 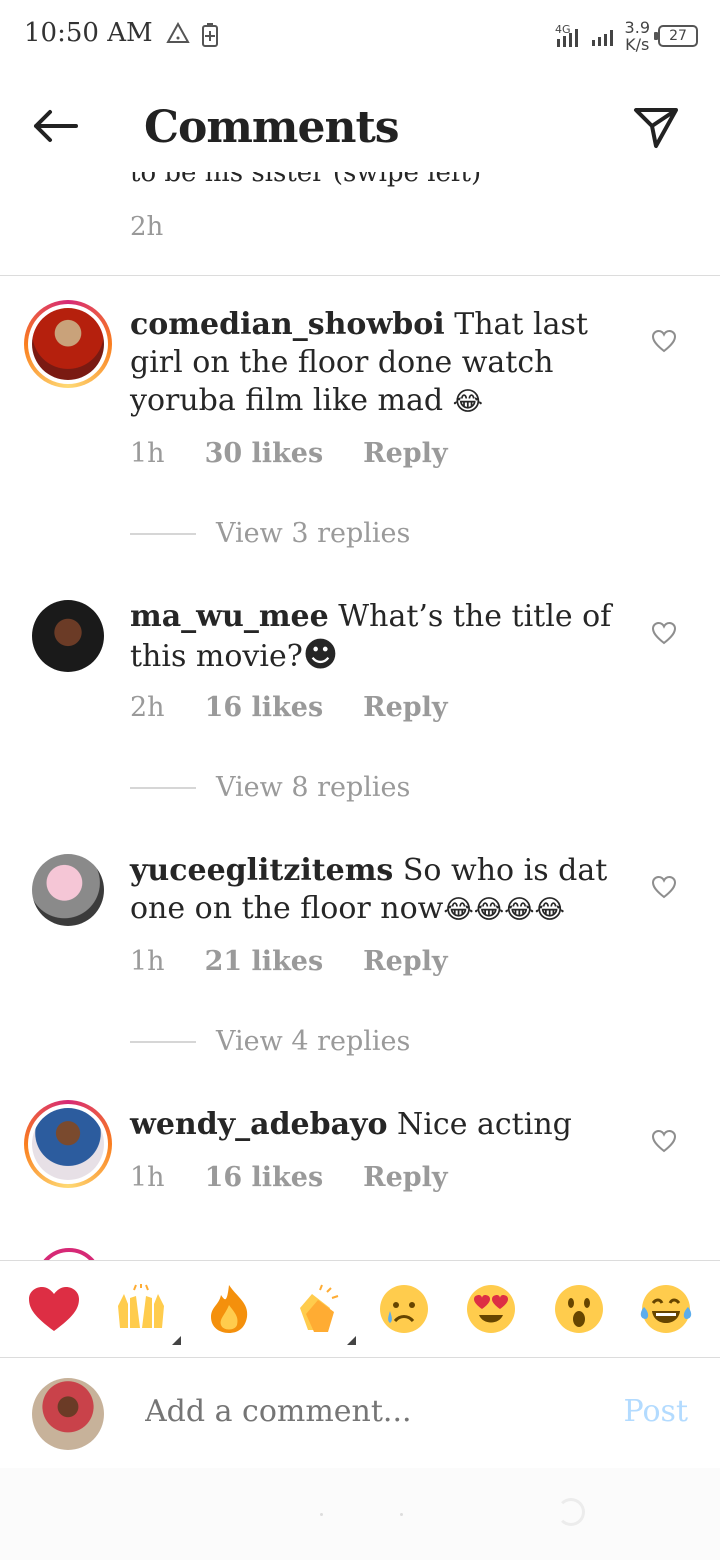 I want to click on status-right: 4G 3.9 K/s 27, so click(x=626, y=36).